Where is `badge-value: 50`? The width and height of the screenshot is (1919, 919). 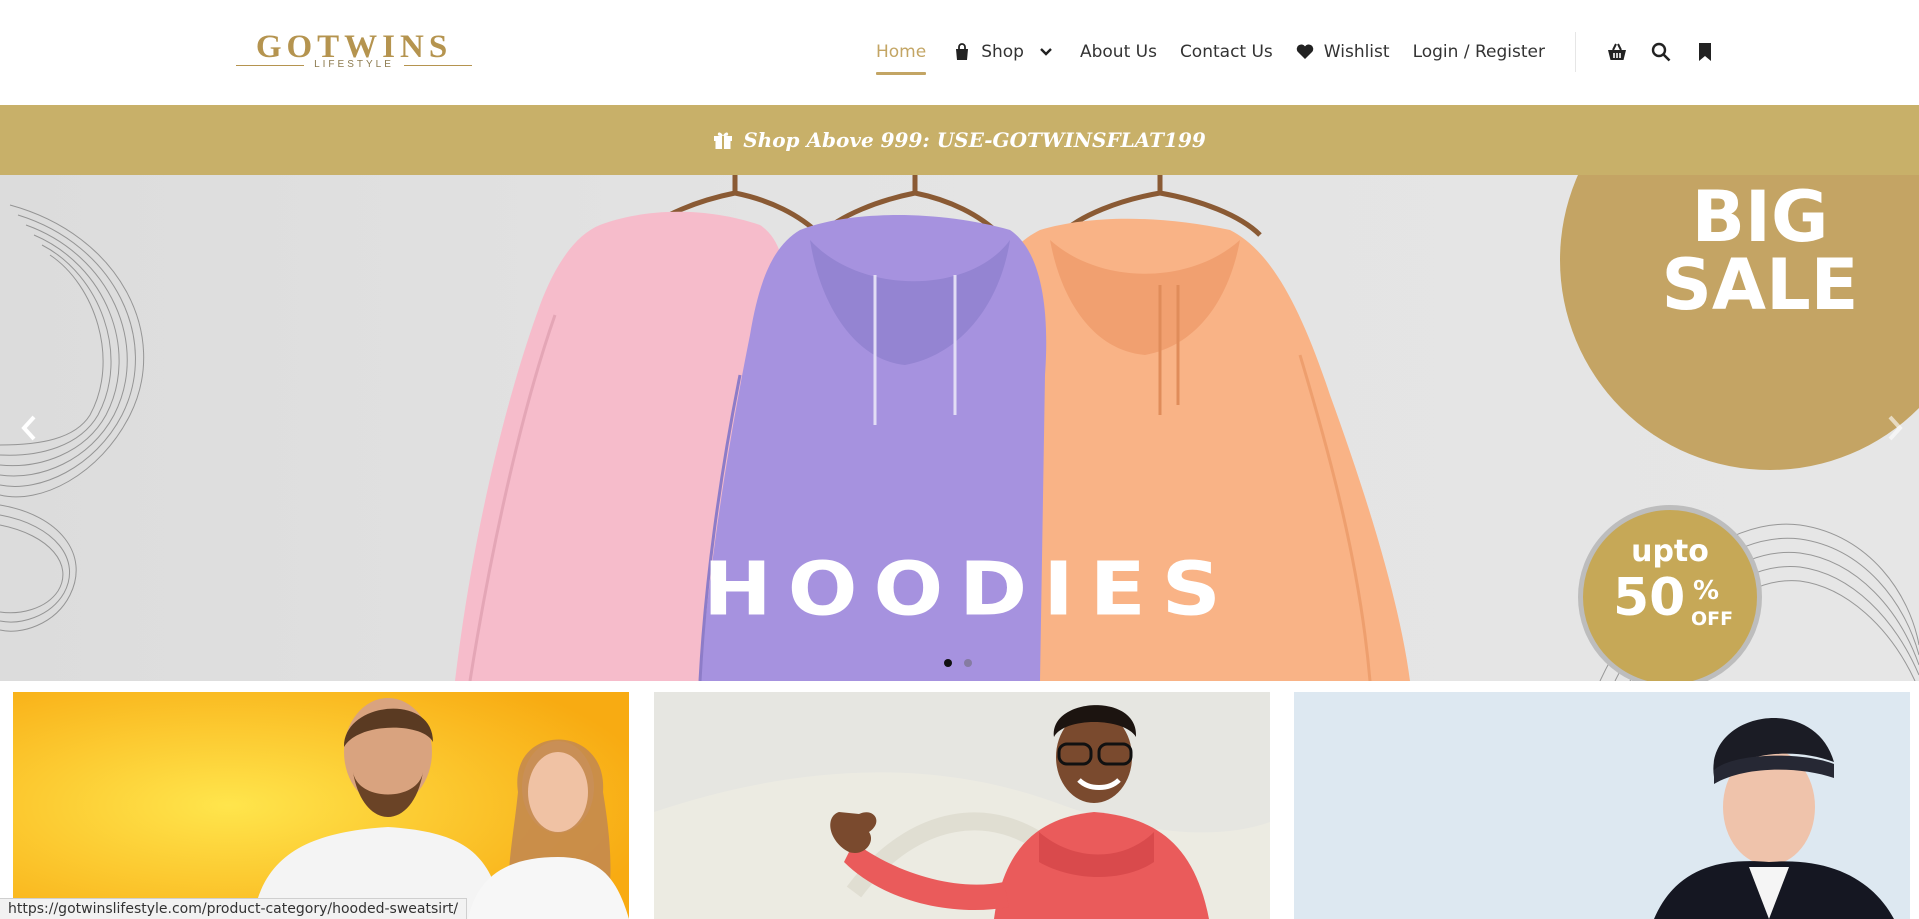
badge-value: 50 is located at coordinates (1649, 598).